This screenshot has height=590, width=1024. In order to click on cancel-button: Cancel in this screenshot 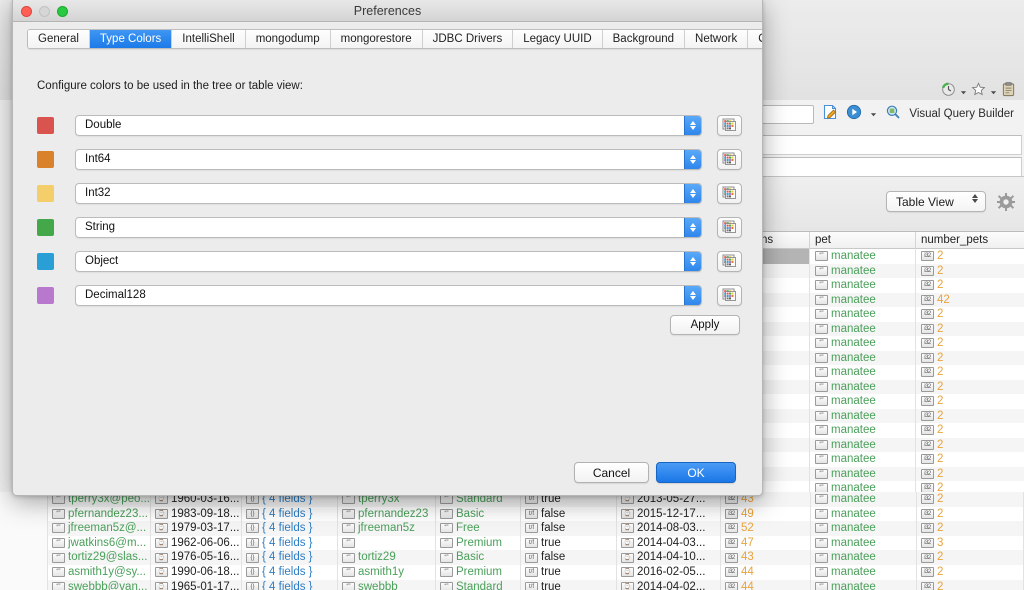, I will do `click(611, 472)`.